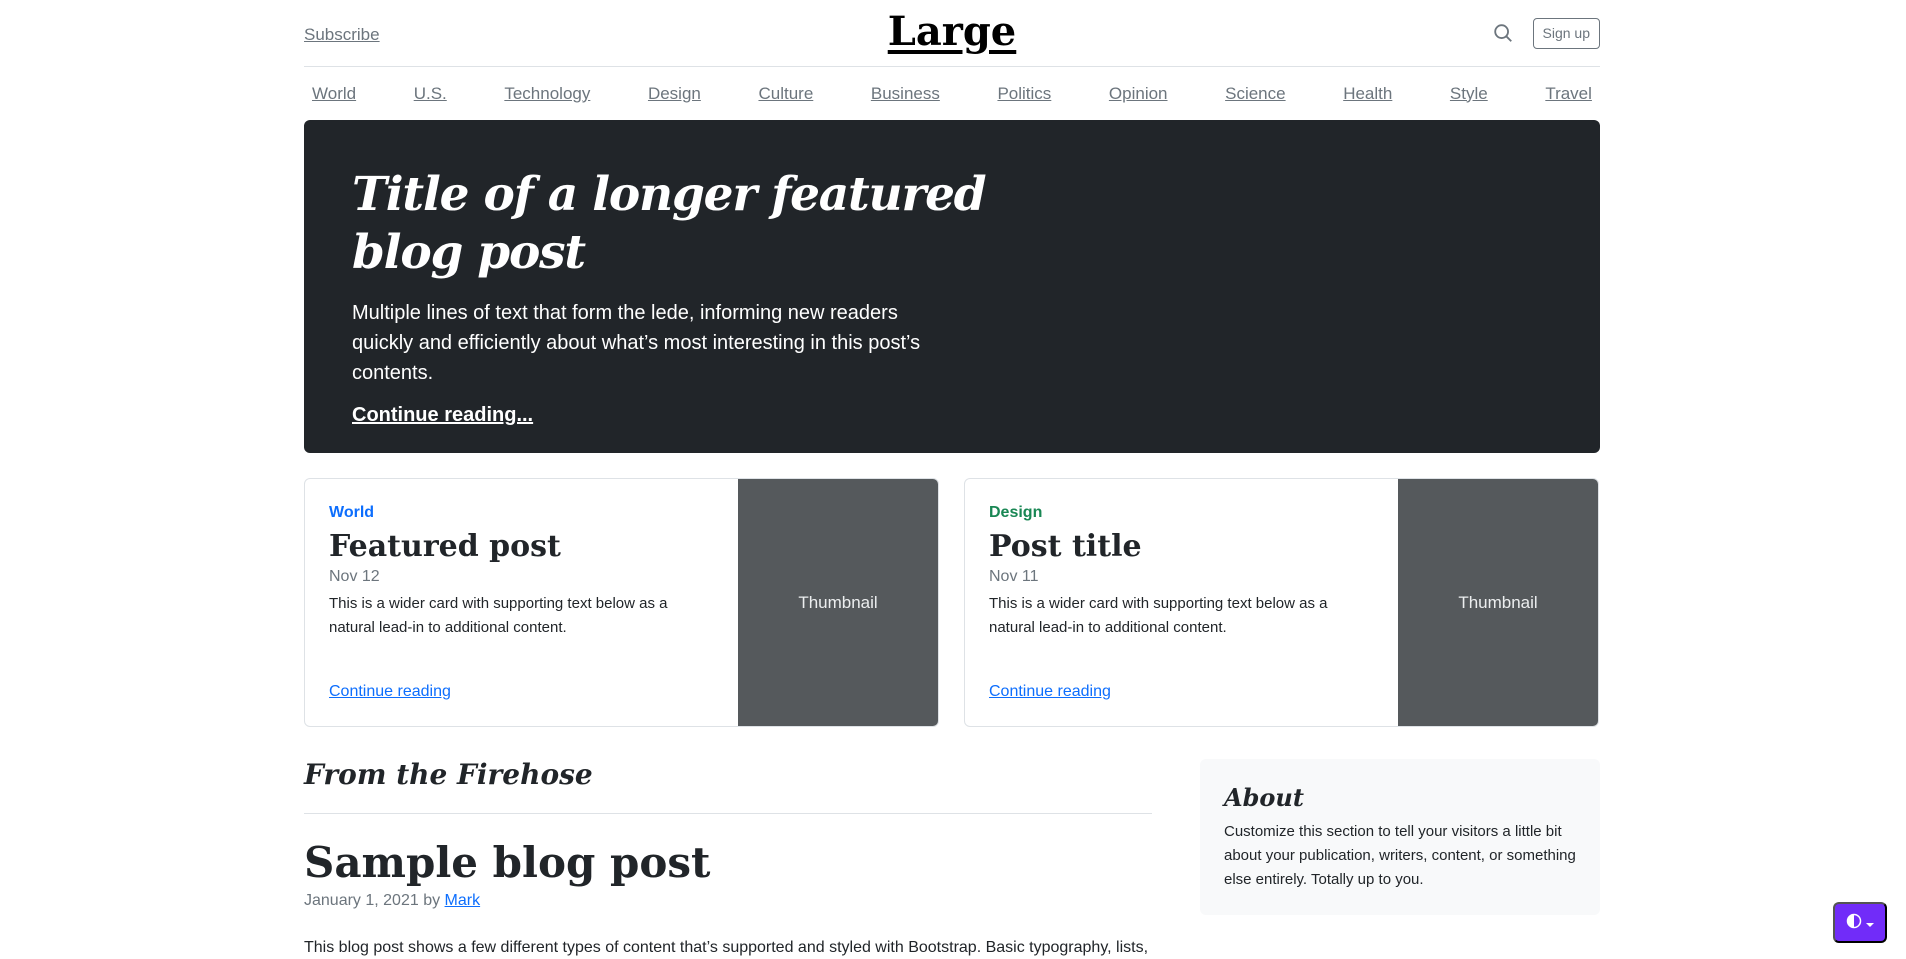 The width and height of the screenshot is (1906, 959). What do you see at coordinates (1264, 797) in the screenshot?
I see `about-title: About` at bounding box center [1264, 797].